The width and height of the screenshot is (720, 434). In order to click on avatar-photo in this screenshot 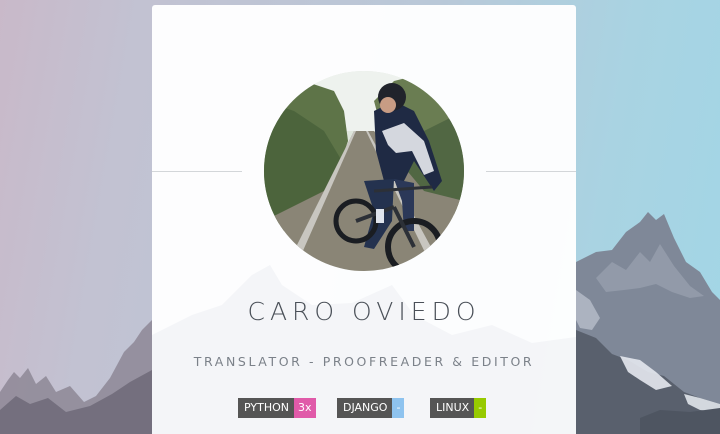, I will do `click(364, 171)`.